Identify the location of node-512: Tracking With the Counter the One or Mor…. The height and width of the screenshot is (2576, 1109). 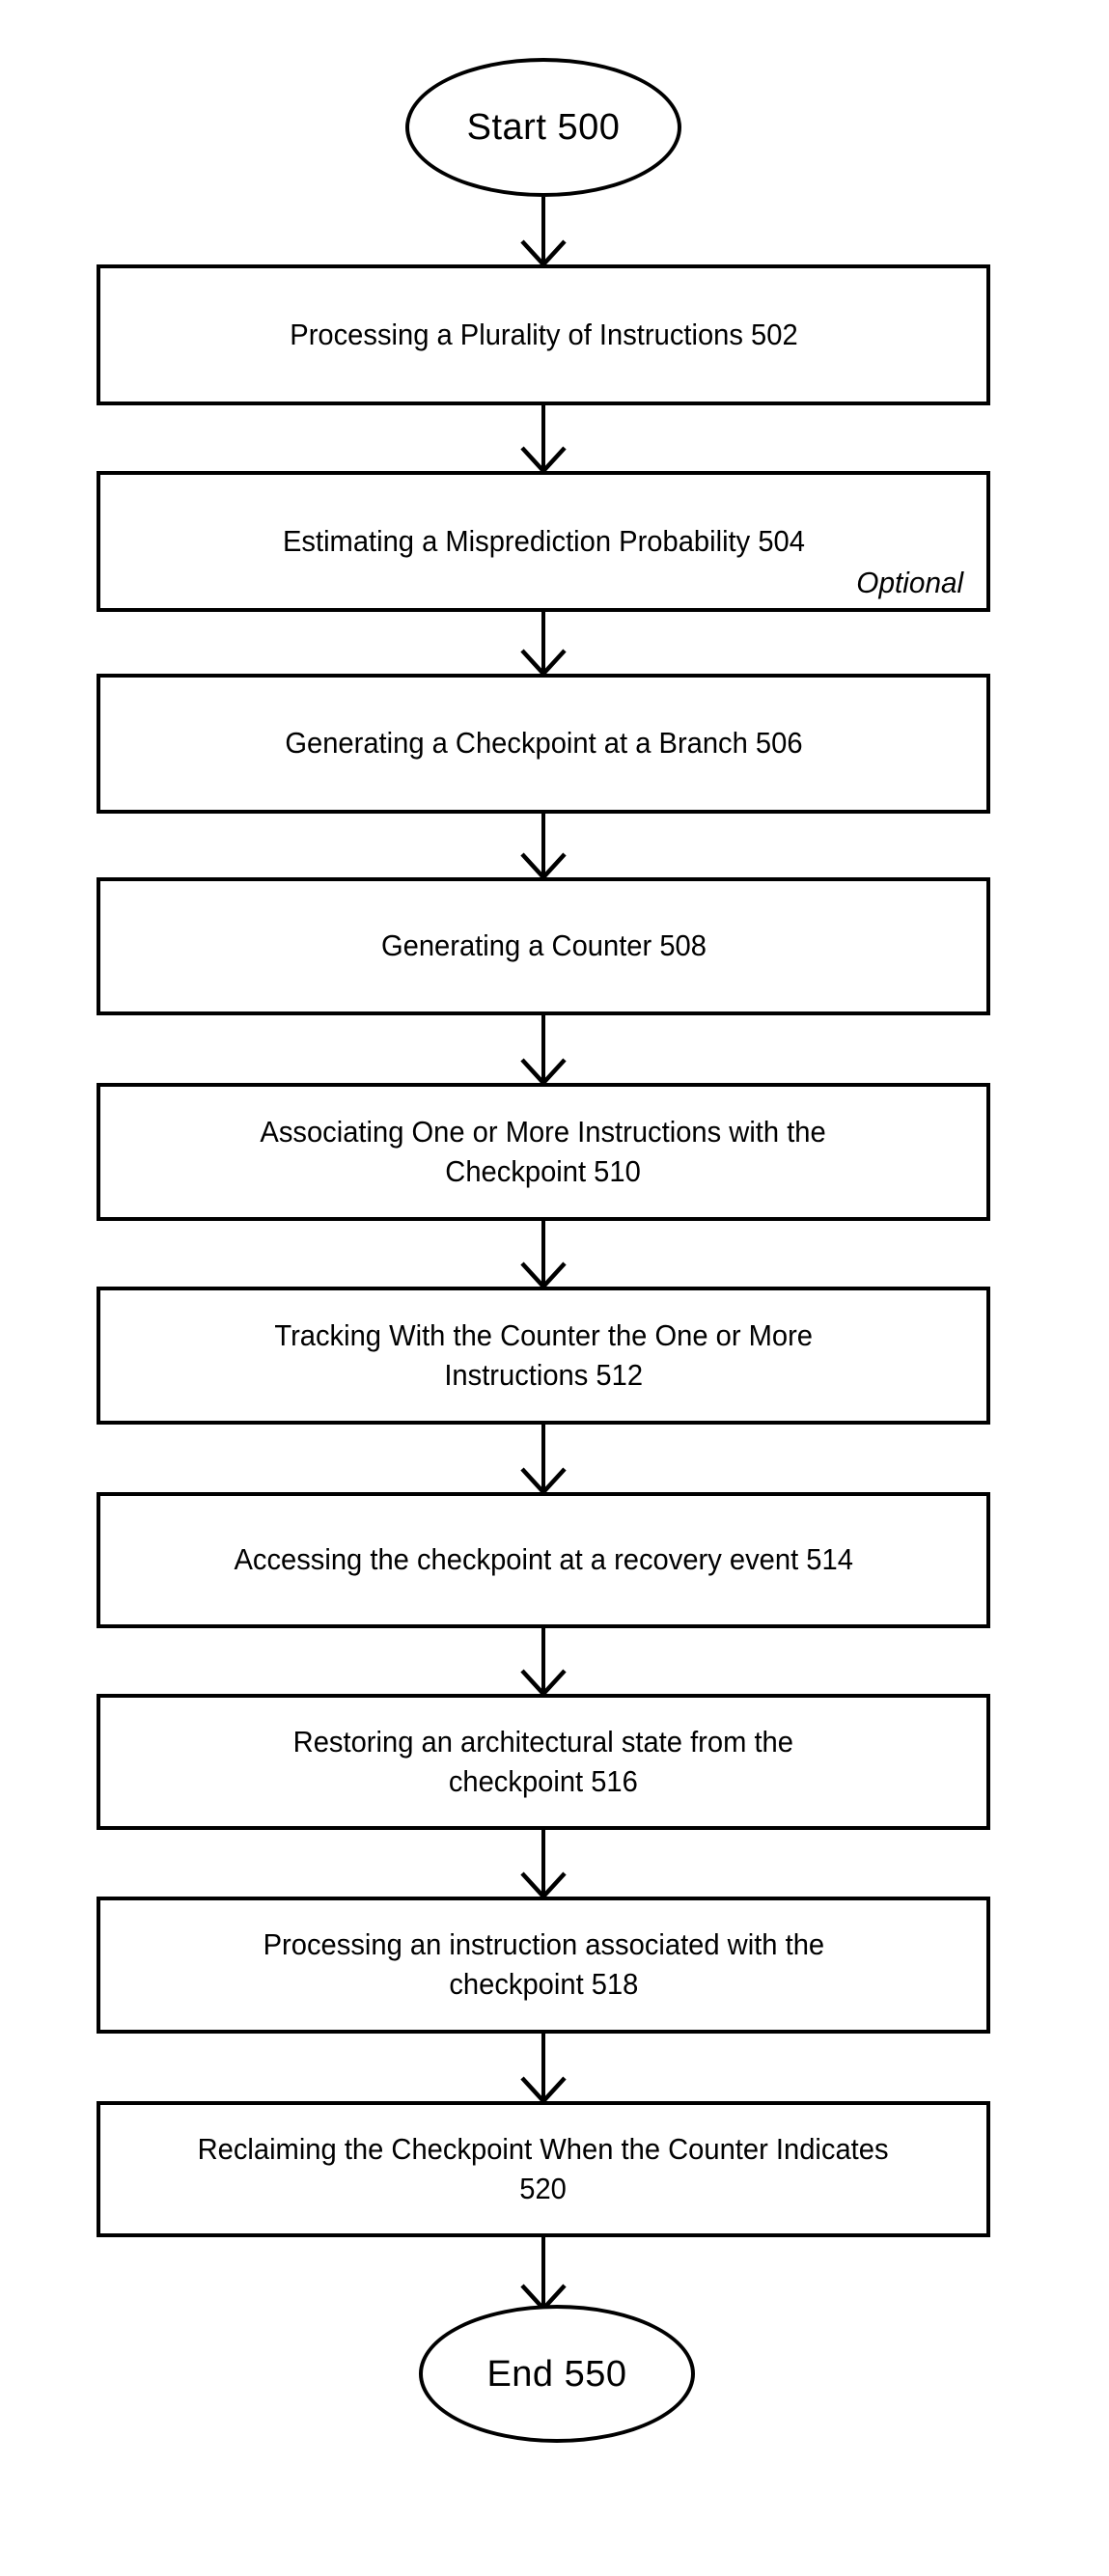
(543, 1356).